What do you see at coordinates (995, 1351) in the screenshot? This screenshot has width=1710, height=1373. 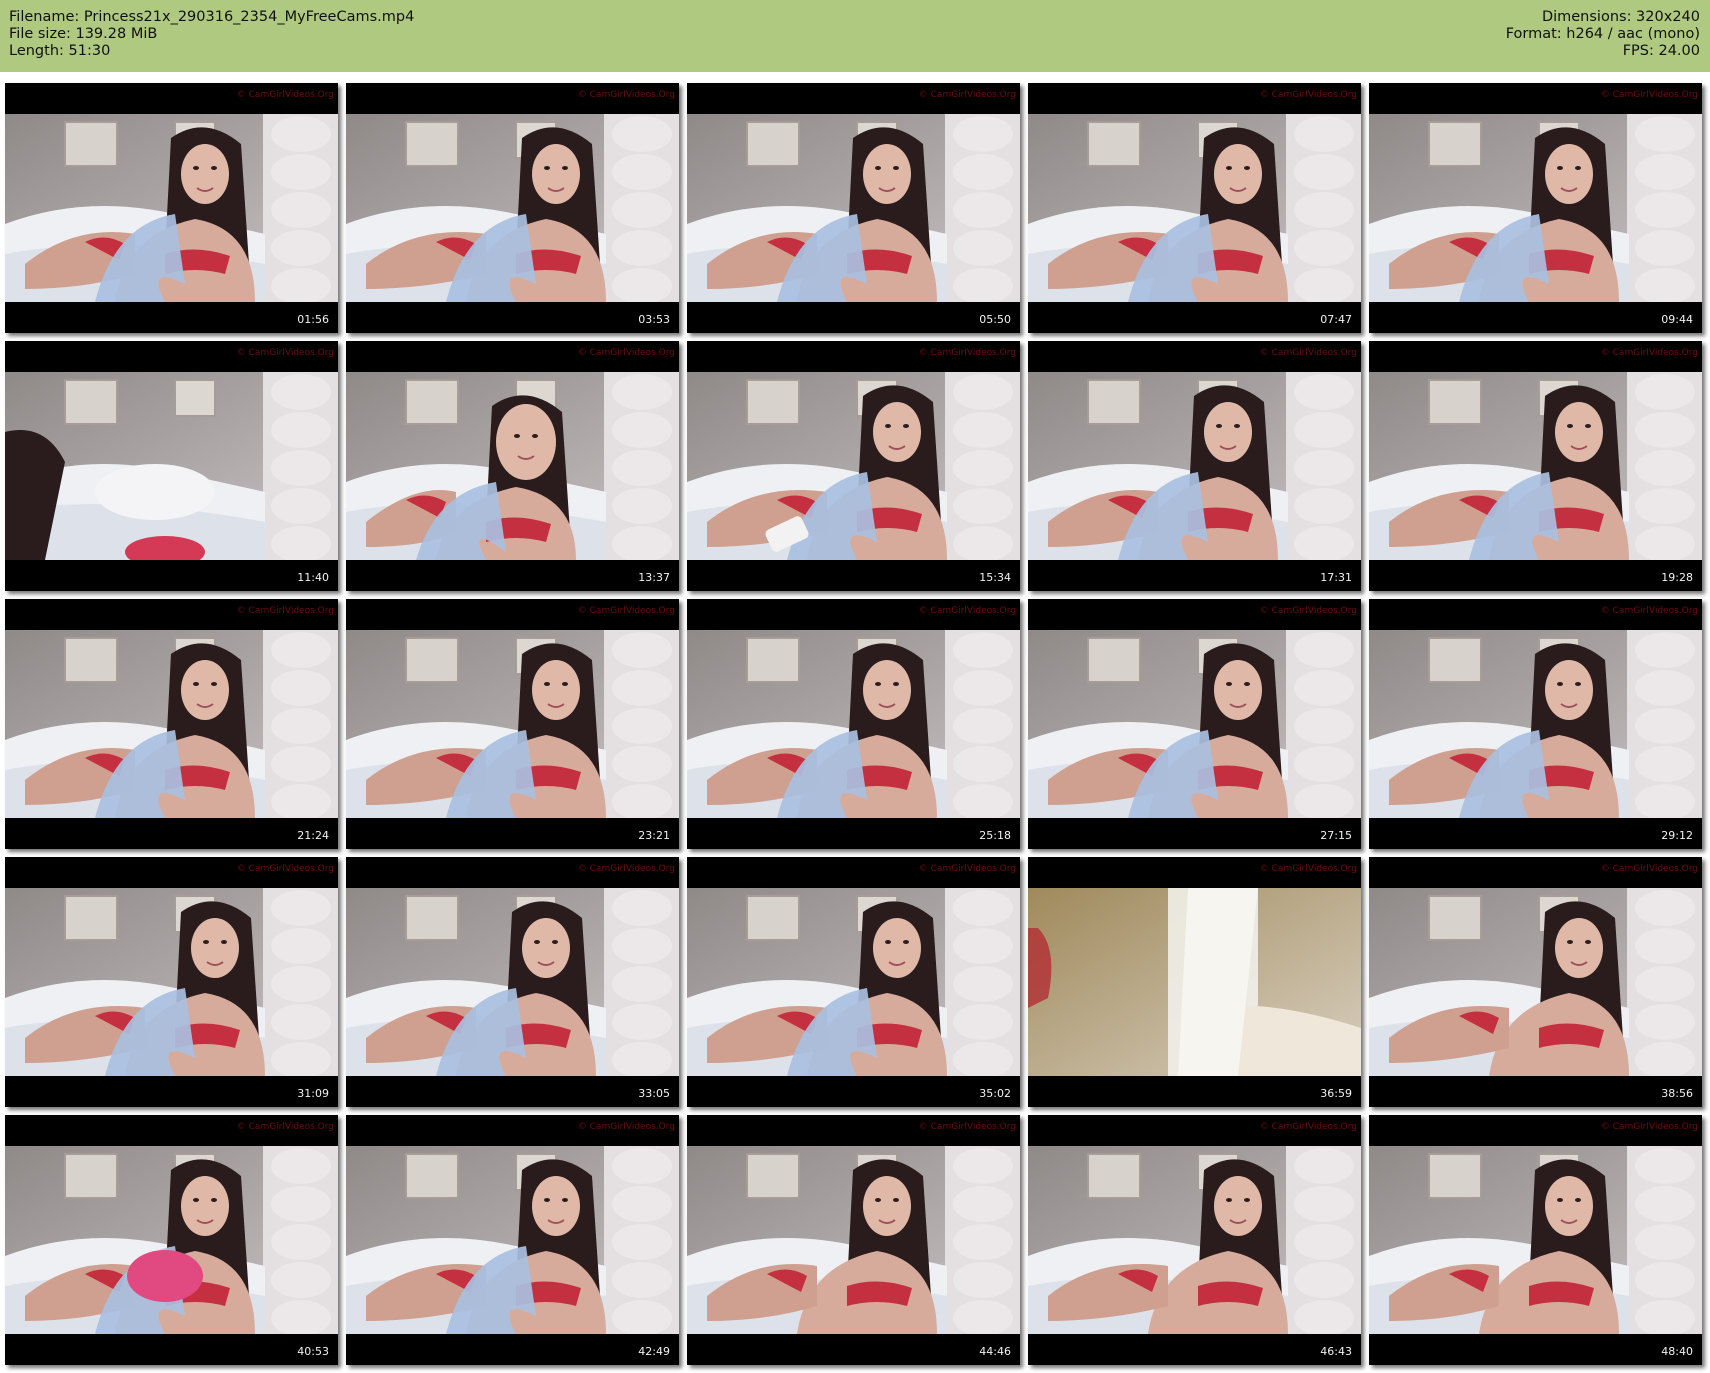 I see `thumbnail-timestamp: 44:46` at bounding box center [995, 1351].